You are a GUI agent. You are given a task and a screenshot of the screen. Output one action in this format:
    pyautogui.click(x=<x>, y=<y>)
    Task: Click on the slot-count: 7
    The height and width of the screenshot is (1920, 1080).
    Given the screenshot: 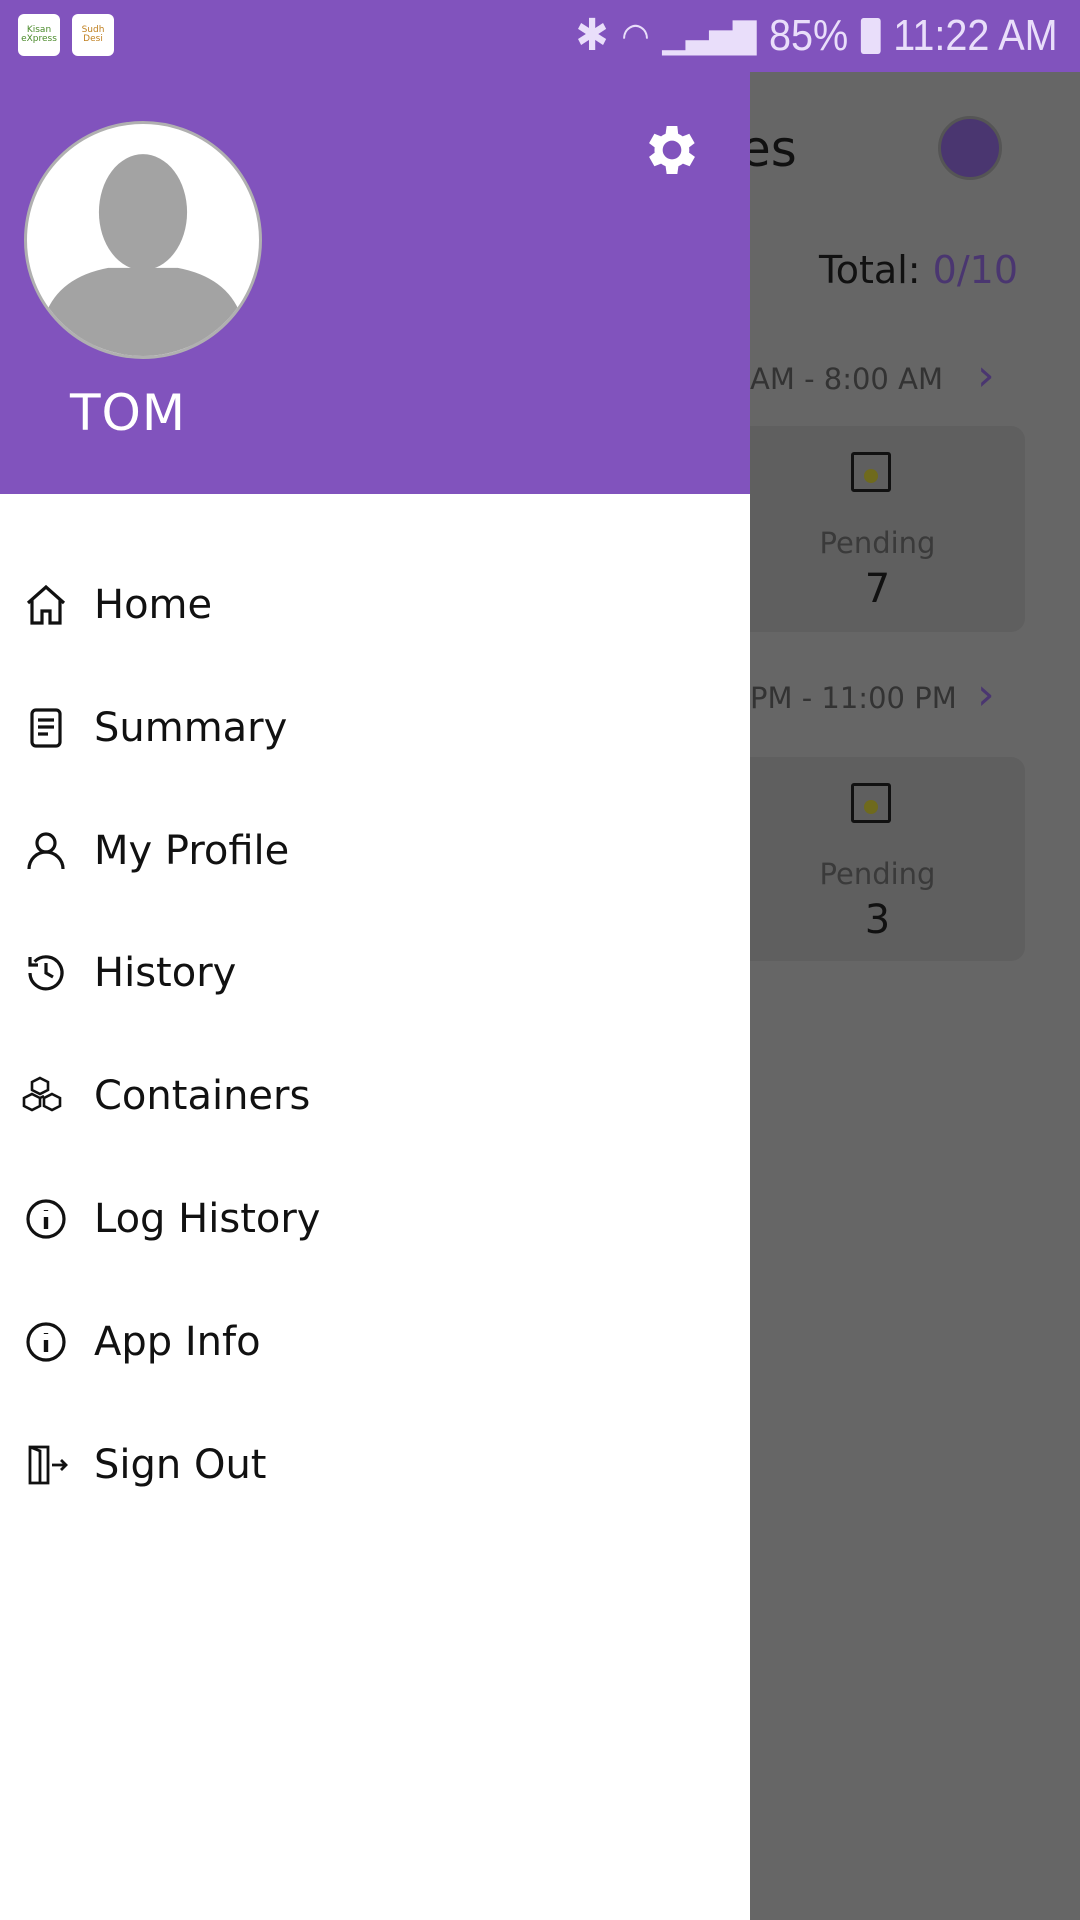 What is the action you would take?
    pyautogui.click(x=877, y=589)
    